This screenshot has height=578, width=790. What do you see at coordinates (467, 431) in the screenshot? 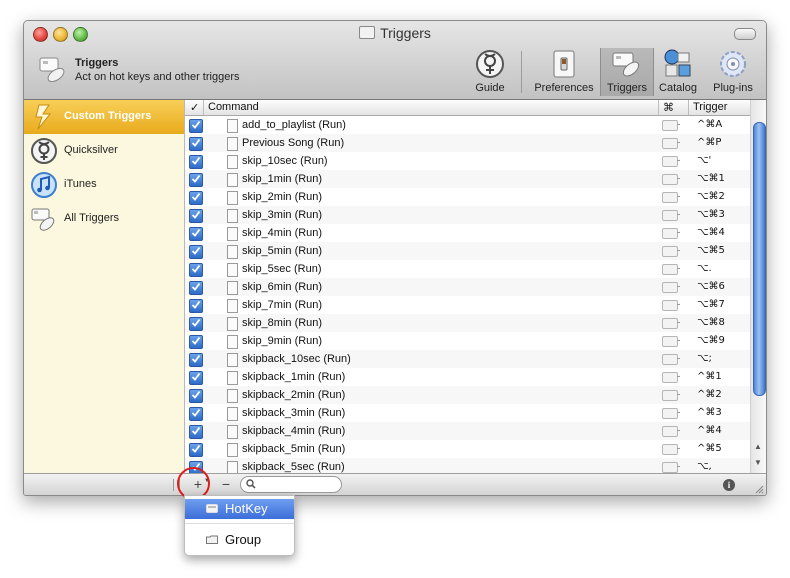
I see `table-row: skipback_4min (Run) ^⌘4` at bounding box center [467, 431].